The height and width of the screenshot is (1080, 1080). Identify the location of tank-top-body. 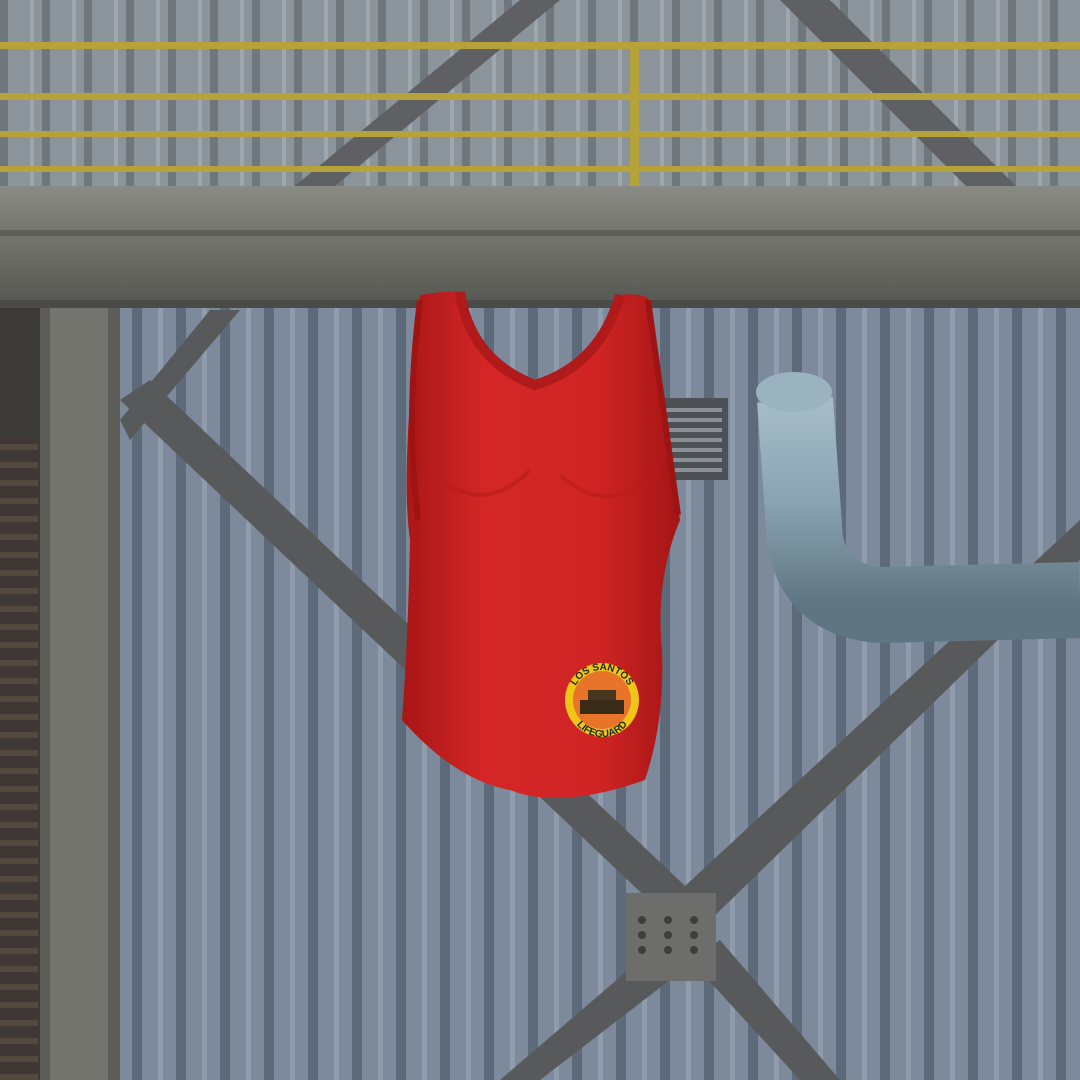
(541, 544).